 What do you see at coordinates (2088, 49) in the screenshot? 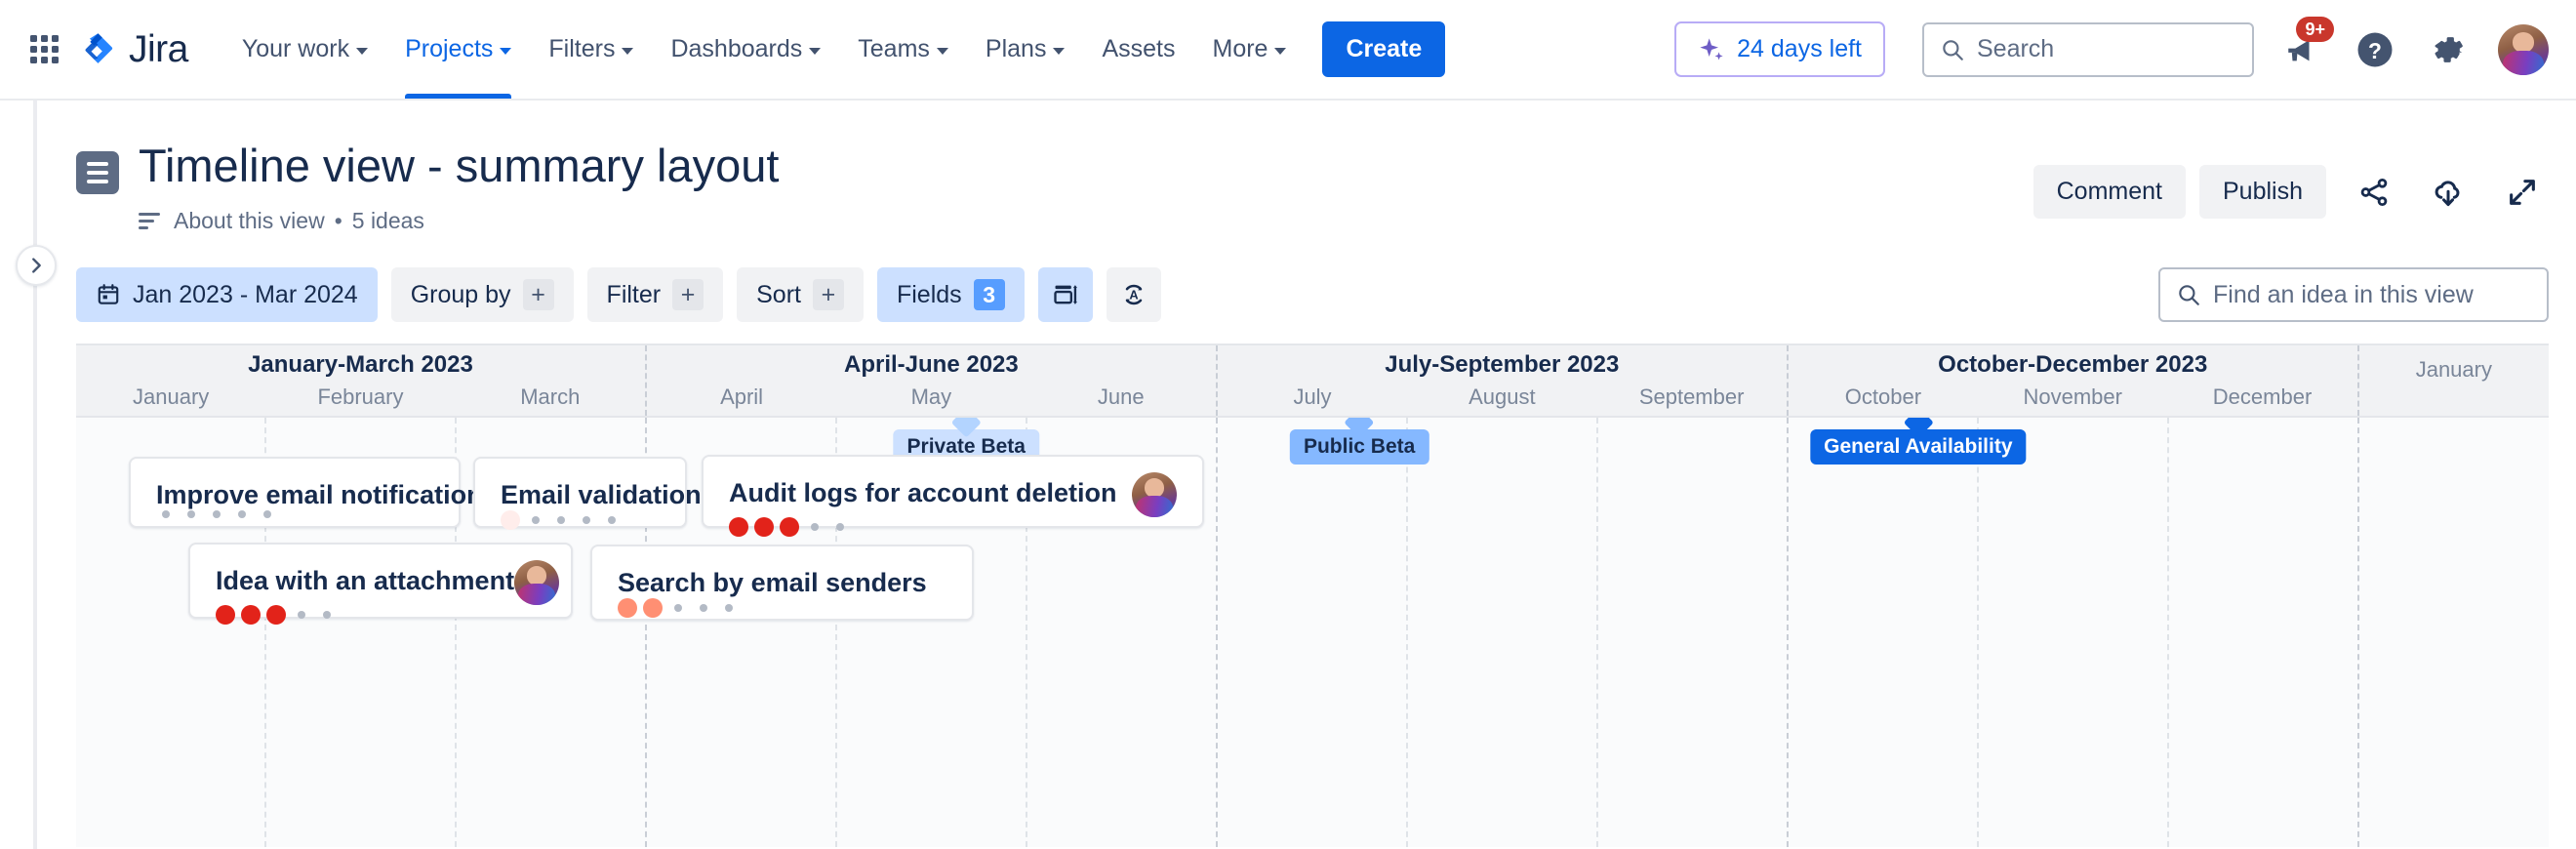
I see `search-input: Search` at bounding box center [2088, 49].